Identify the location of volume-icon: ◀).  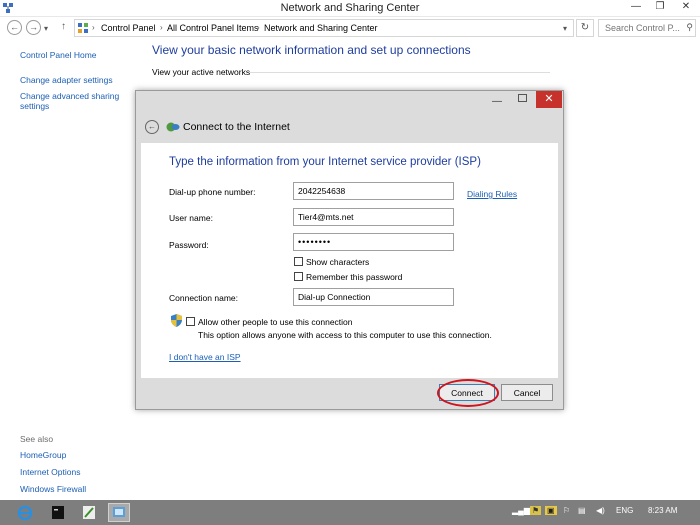
(600, 510).